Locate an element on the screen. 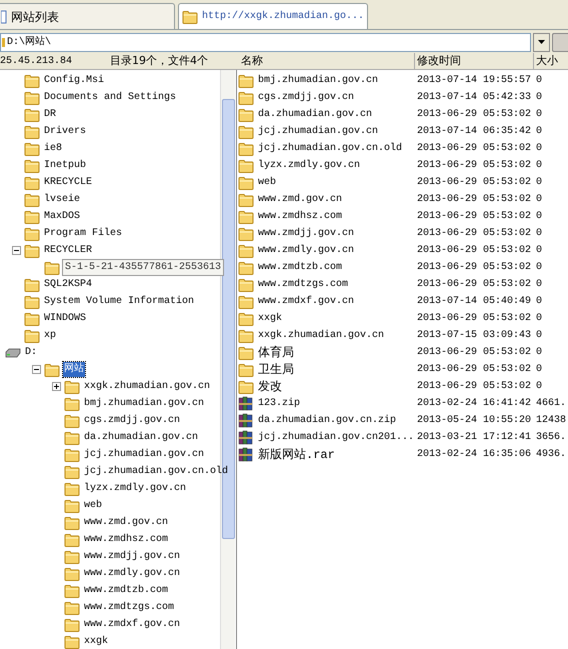  file-name: cgs.zmdjj.gov.cn is located at coordinates (306, 97).